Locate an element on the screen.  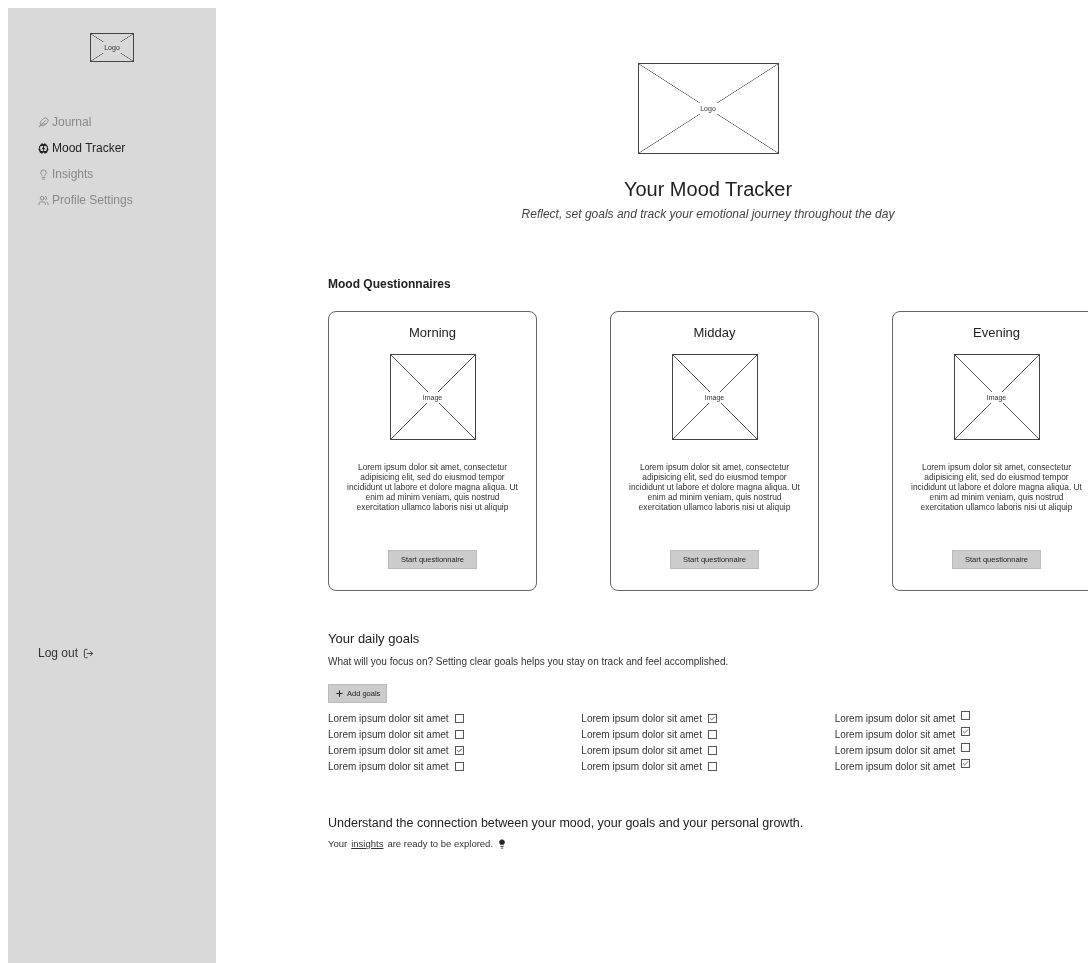
brain-icon is located at coordinates (43, 148).